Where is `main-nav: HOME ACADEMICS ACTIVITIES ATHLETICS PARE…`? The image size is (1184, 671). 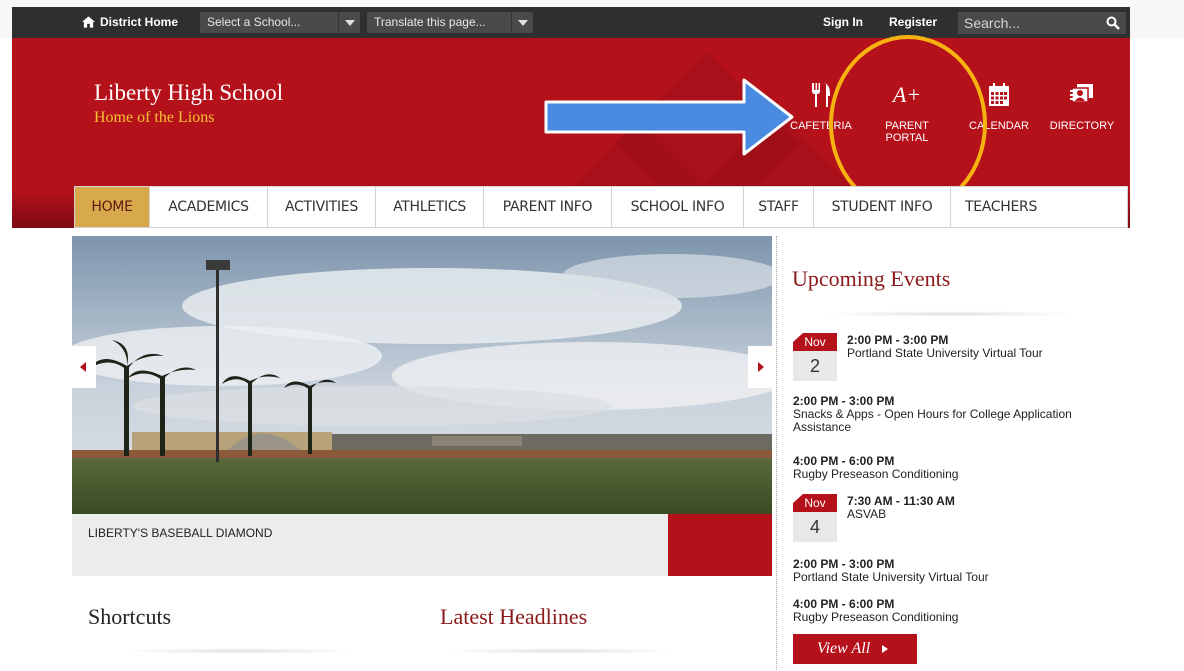 main-nav: HOME ACADEMICS ACTIVITIES ATHLETICS PARE… is located at coordinates (601, 207).